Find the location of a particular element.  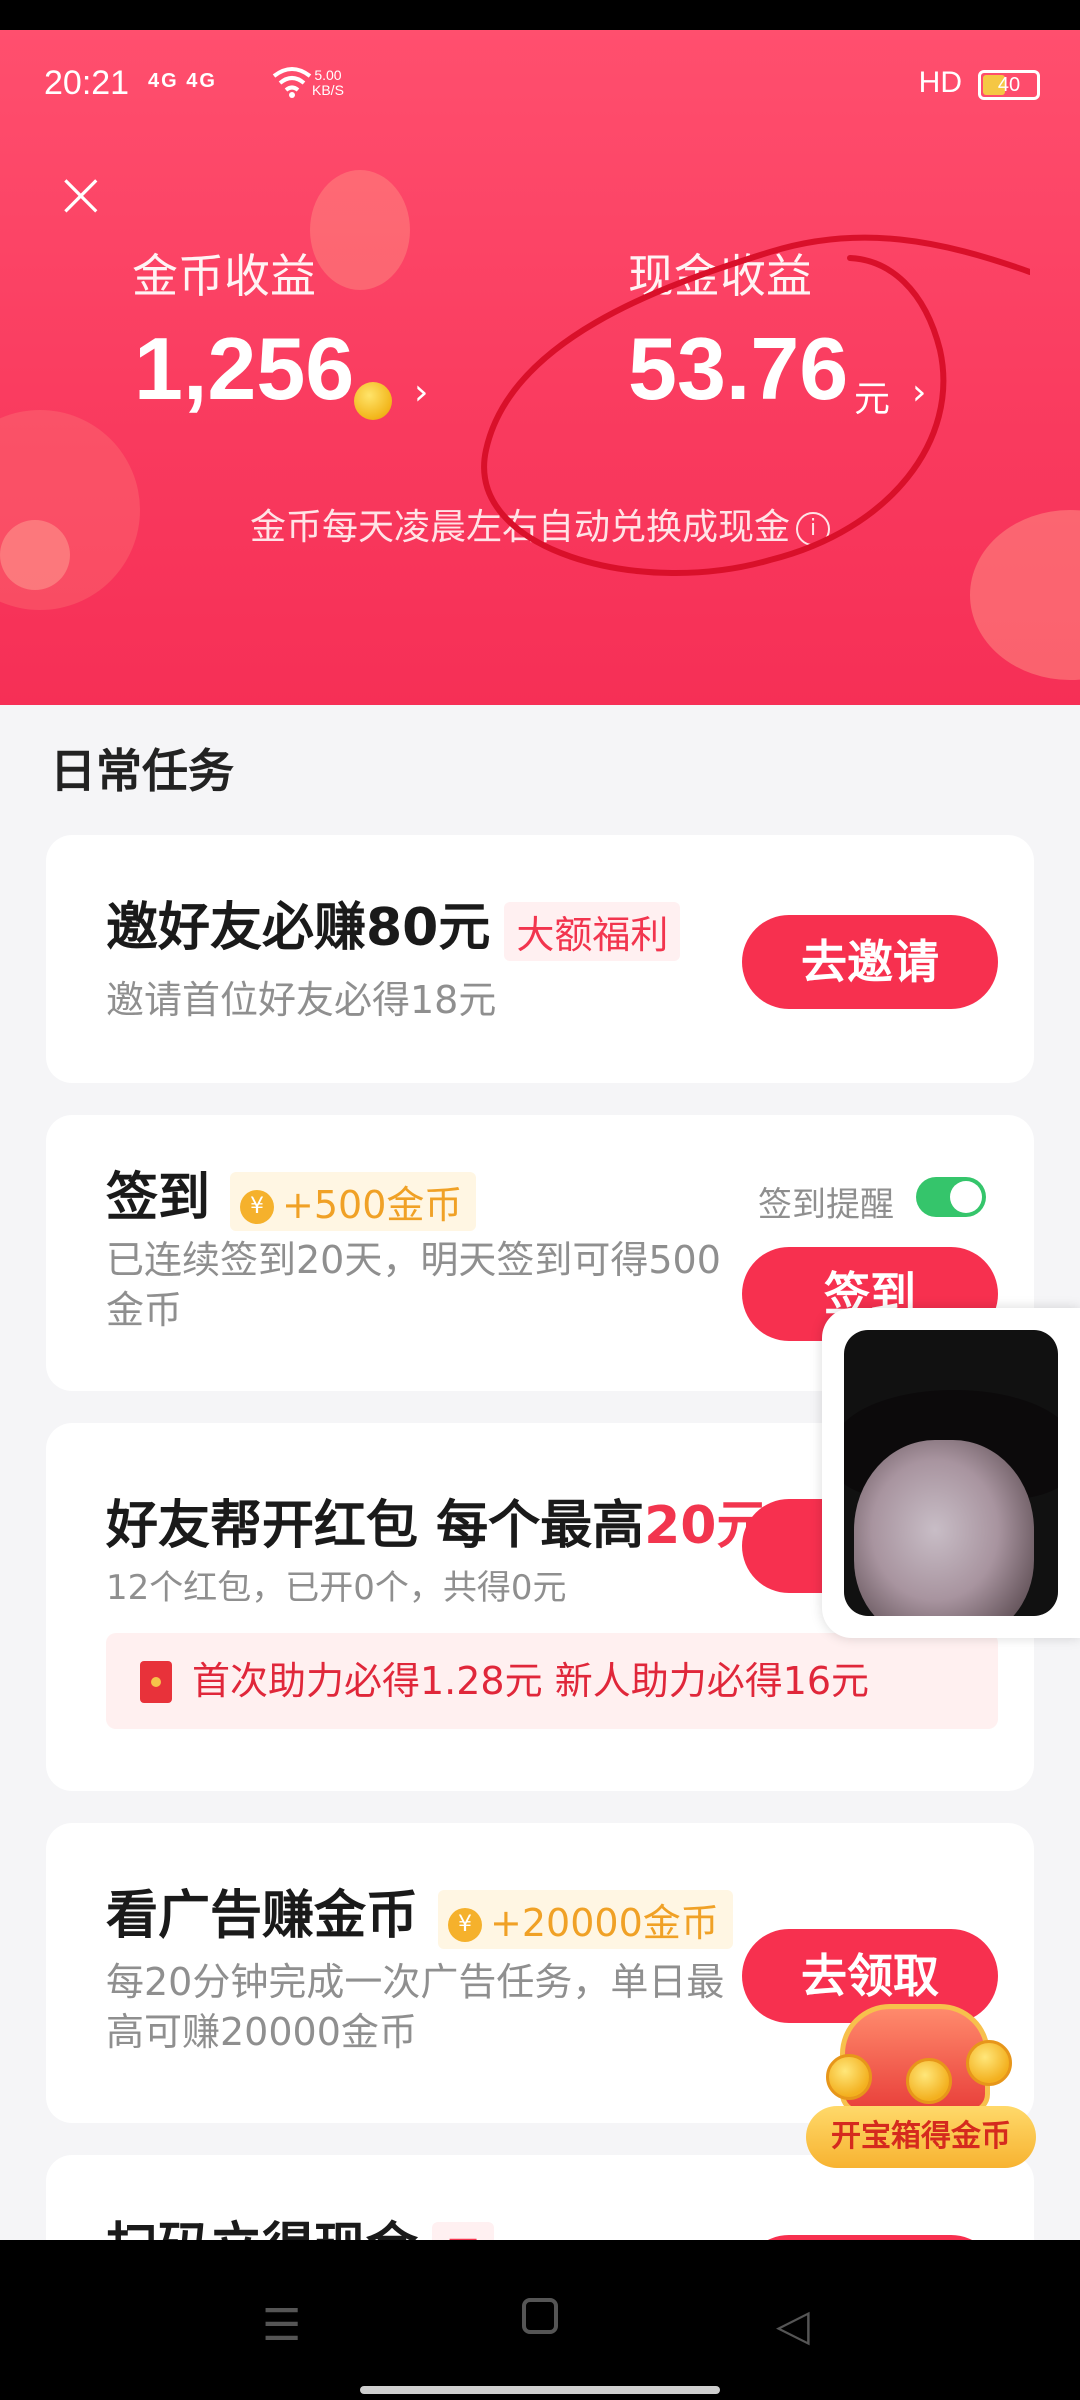

assist-reward-strip: 首次助力必得1.28元 新人助力必得16元 is located at coordinates (552, 1681).